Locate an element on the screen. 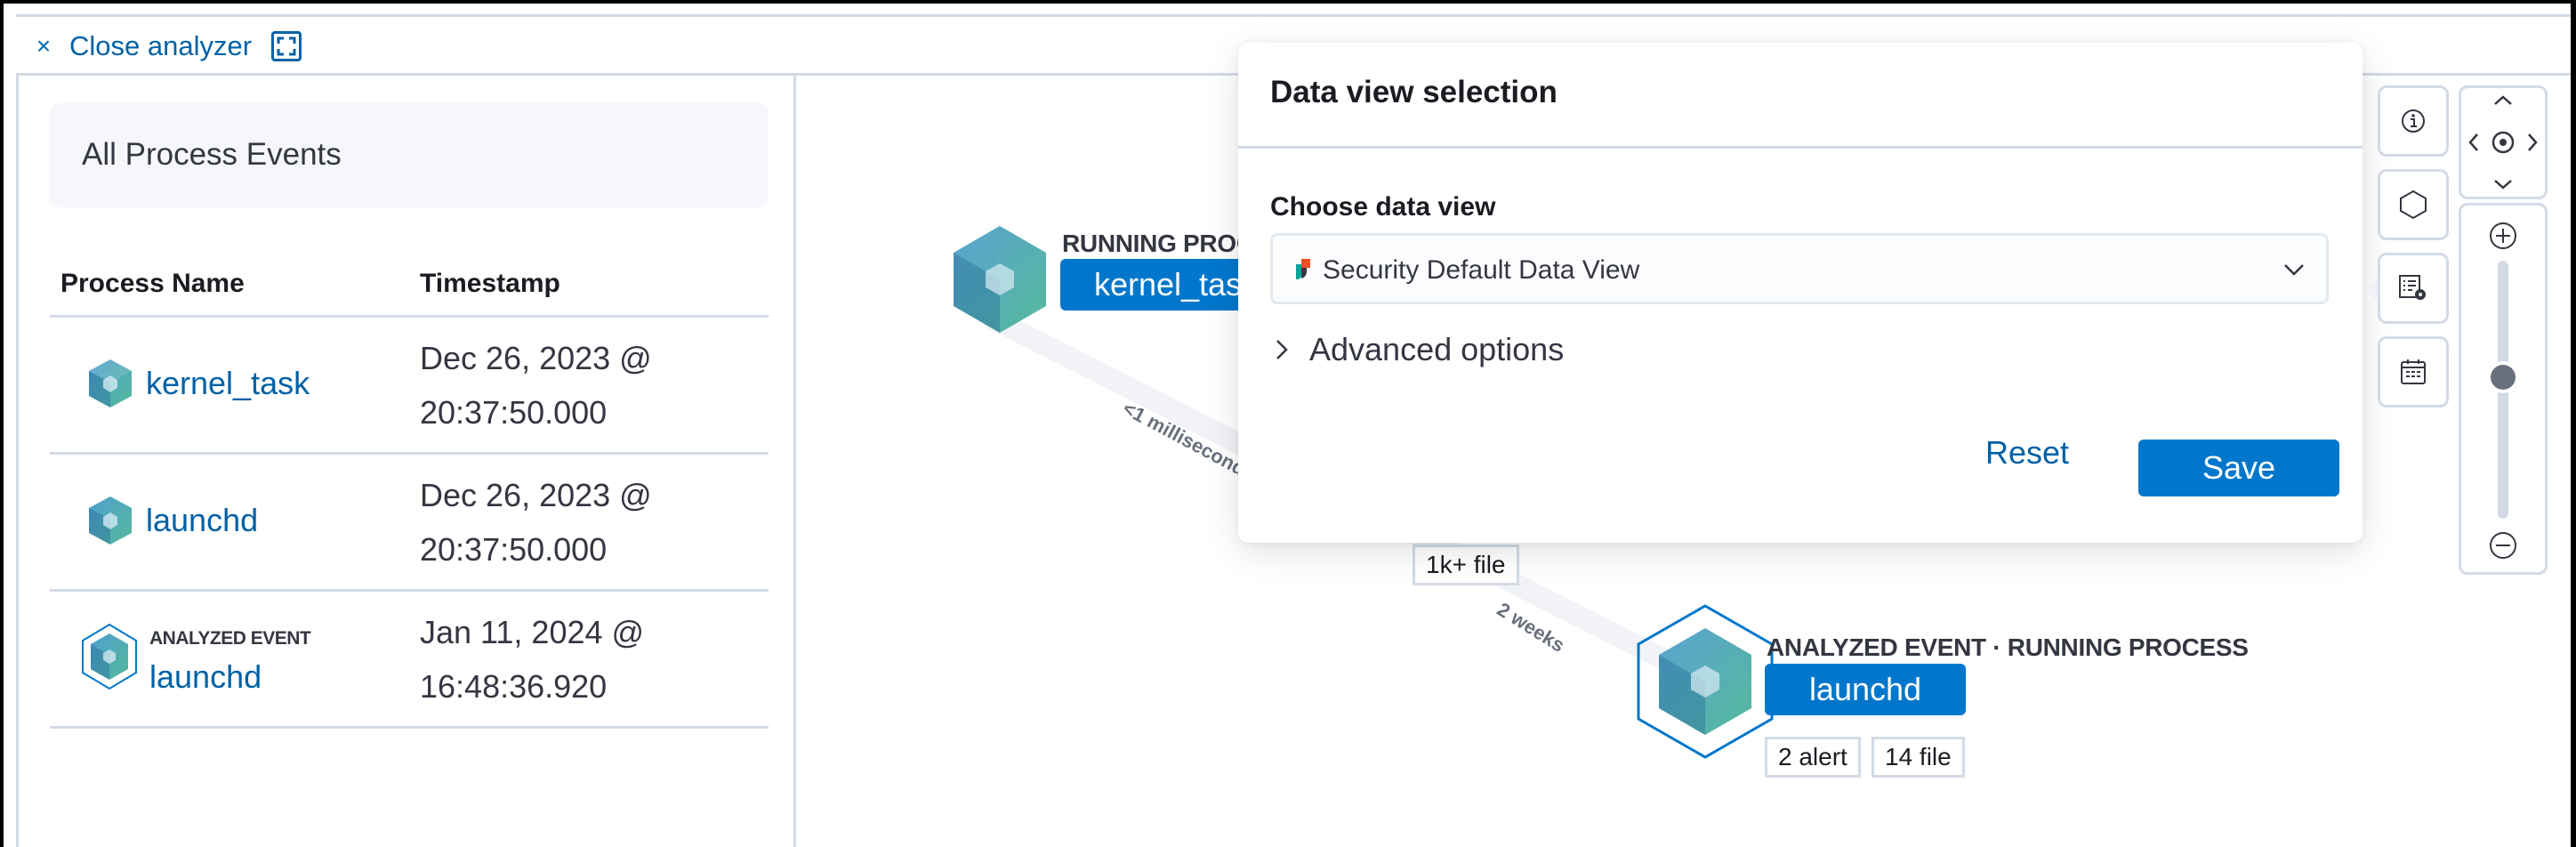 This screenshot has width=2576, height=847. data-view-settings-icon is located at coordinates (2412, 287).